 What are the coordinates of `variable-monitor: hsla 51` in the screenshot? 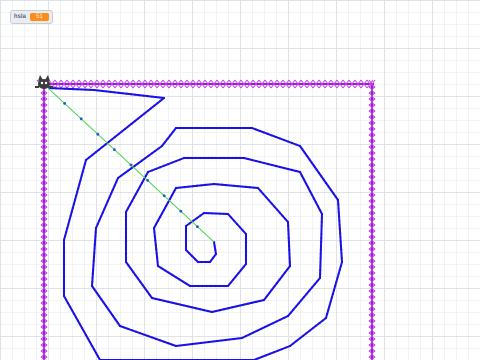 It's located at (31, 17).